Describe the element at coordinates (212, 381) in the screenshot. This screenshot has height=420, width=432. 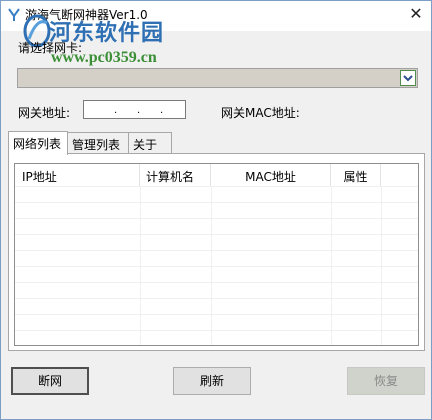
I see `refresh-button: 刷新` at that location.